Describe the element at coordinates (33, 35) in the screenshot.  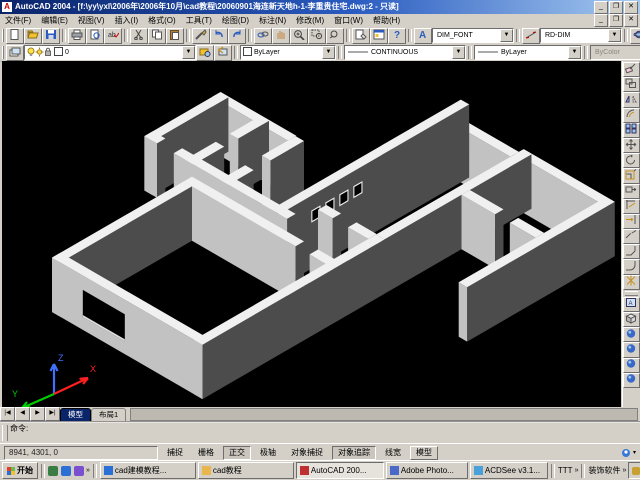
I see `open-folder-button` at that location.